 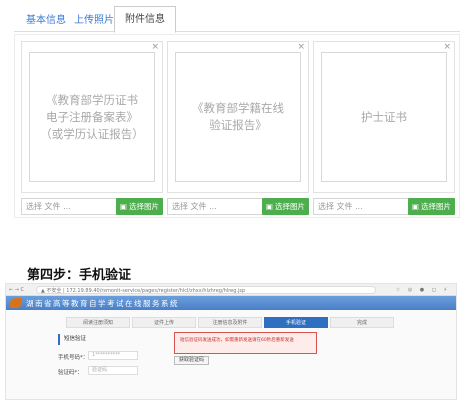 What do you see at coordinates (113, 355) in the screenshot?
I see `phone-field: 1**********` at bounding box center [113, 355].